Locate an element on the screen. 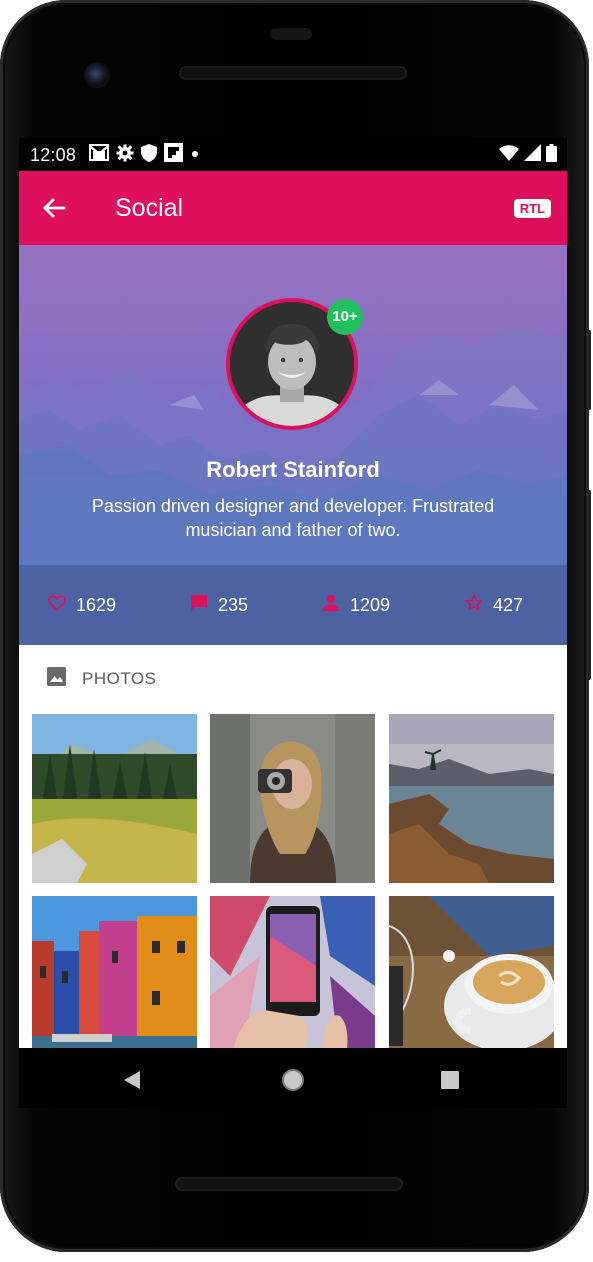 The width and height of the screenshot is (593, 1262). stat-comments: 235 is located at coordinates (219, 605).